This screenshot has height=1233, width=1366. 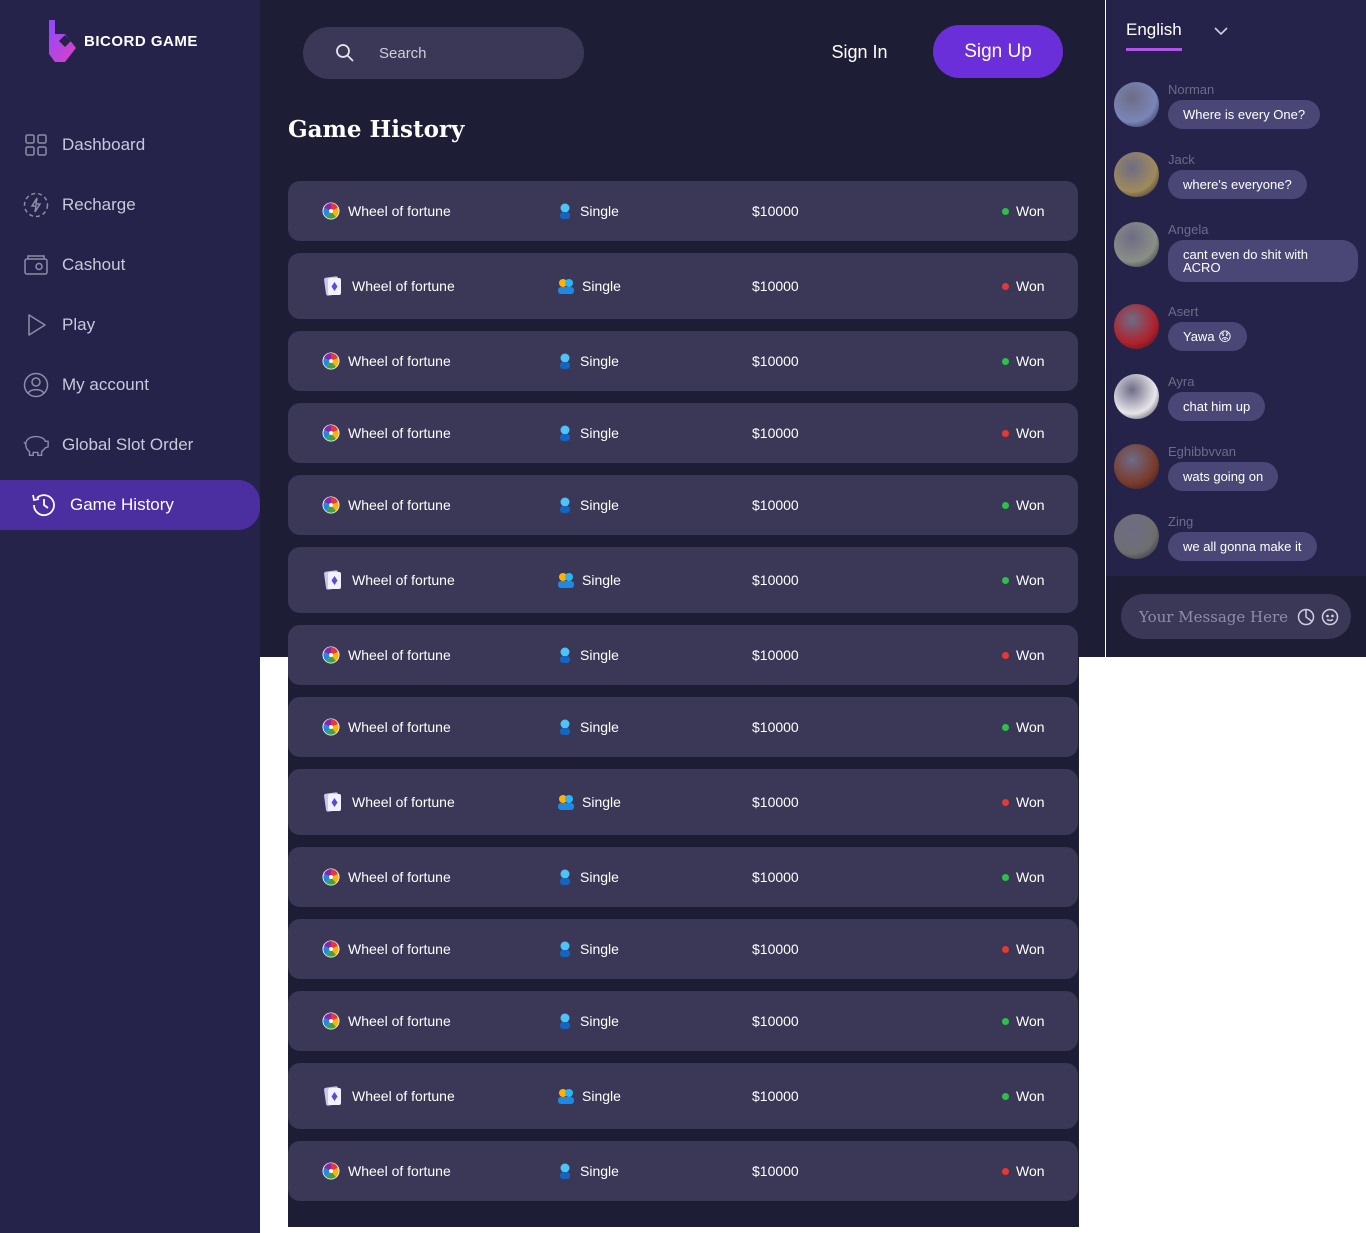 I want to click on user-icon, so click(x=36, y=385).